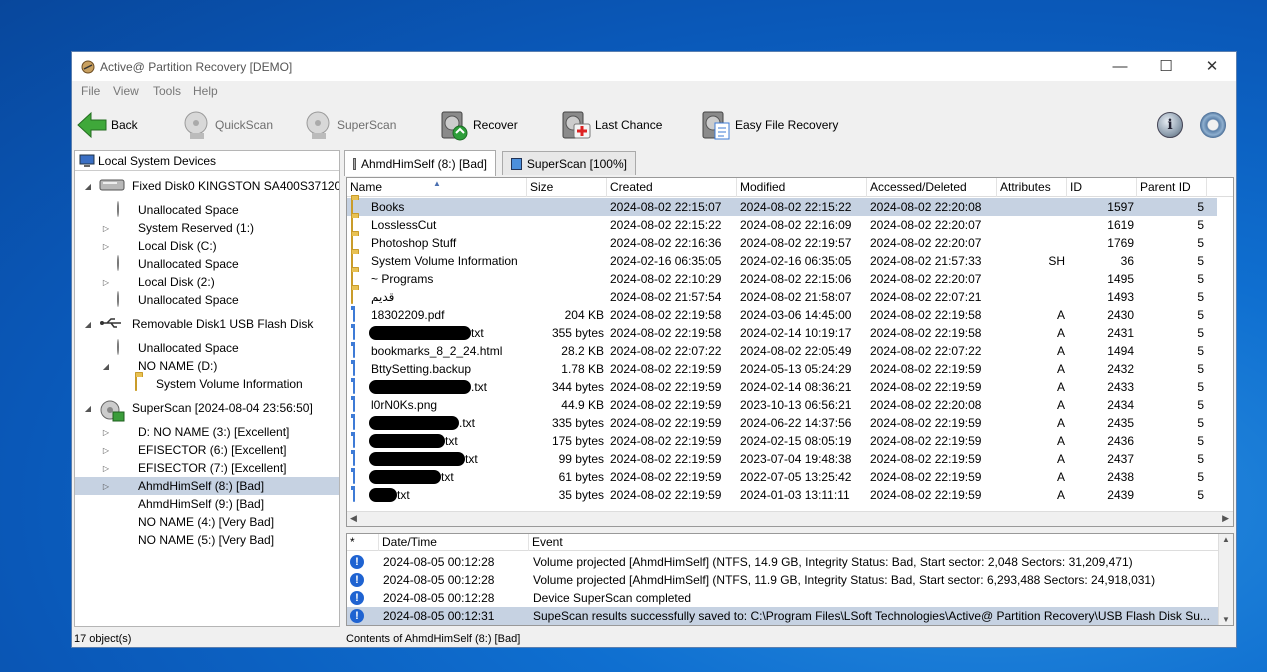  Describe the element at coordinates (159, 366) in the screenshot. I see `tree-node: ◢ NO NAME (D:)` at that location.